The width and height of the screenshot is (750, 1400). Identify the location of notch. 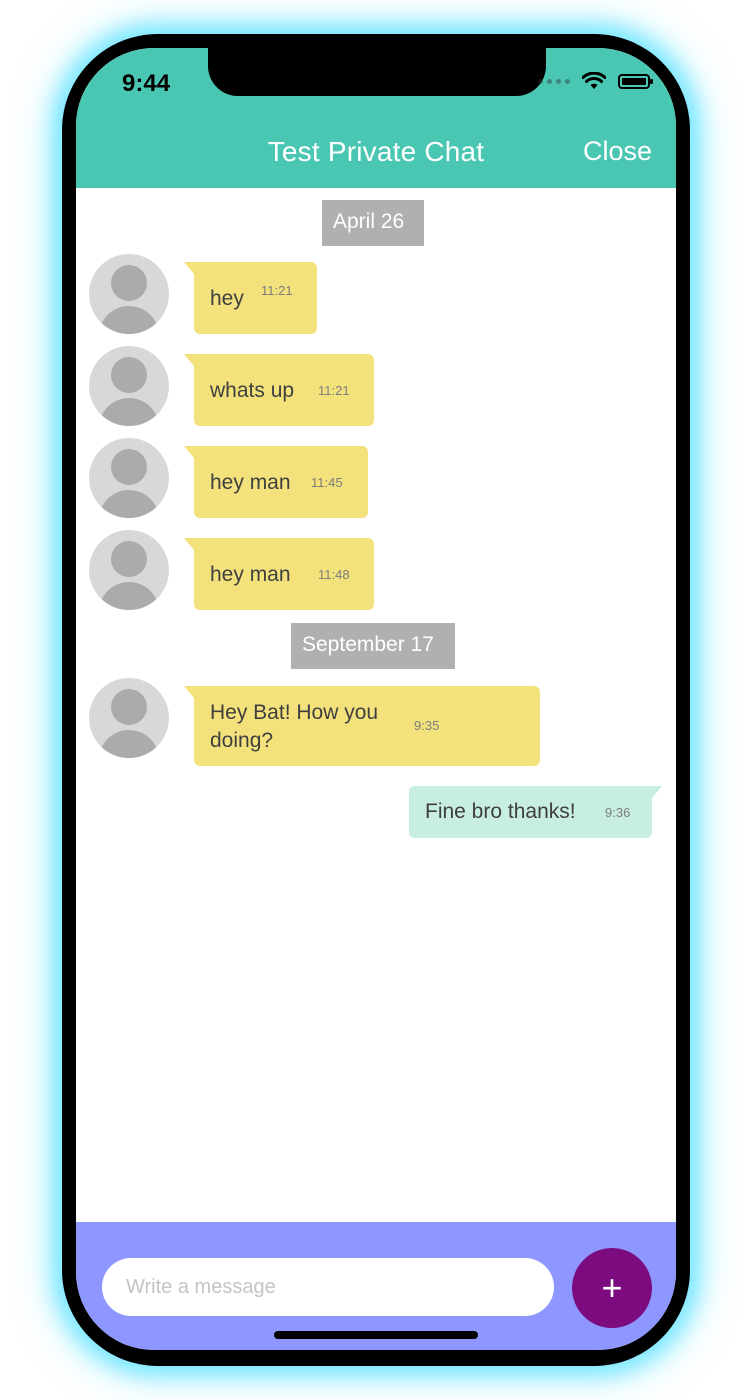
(377, 72).